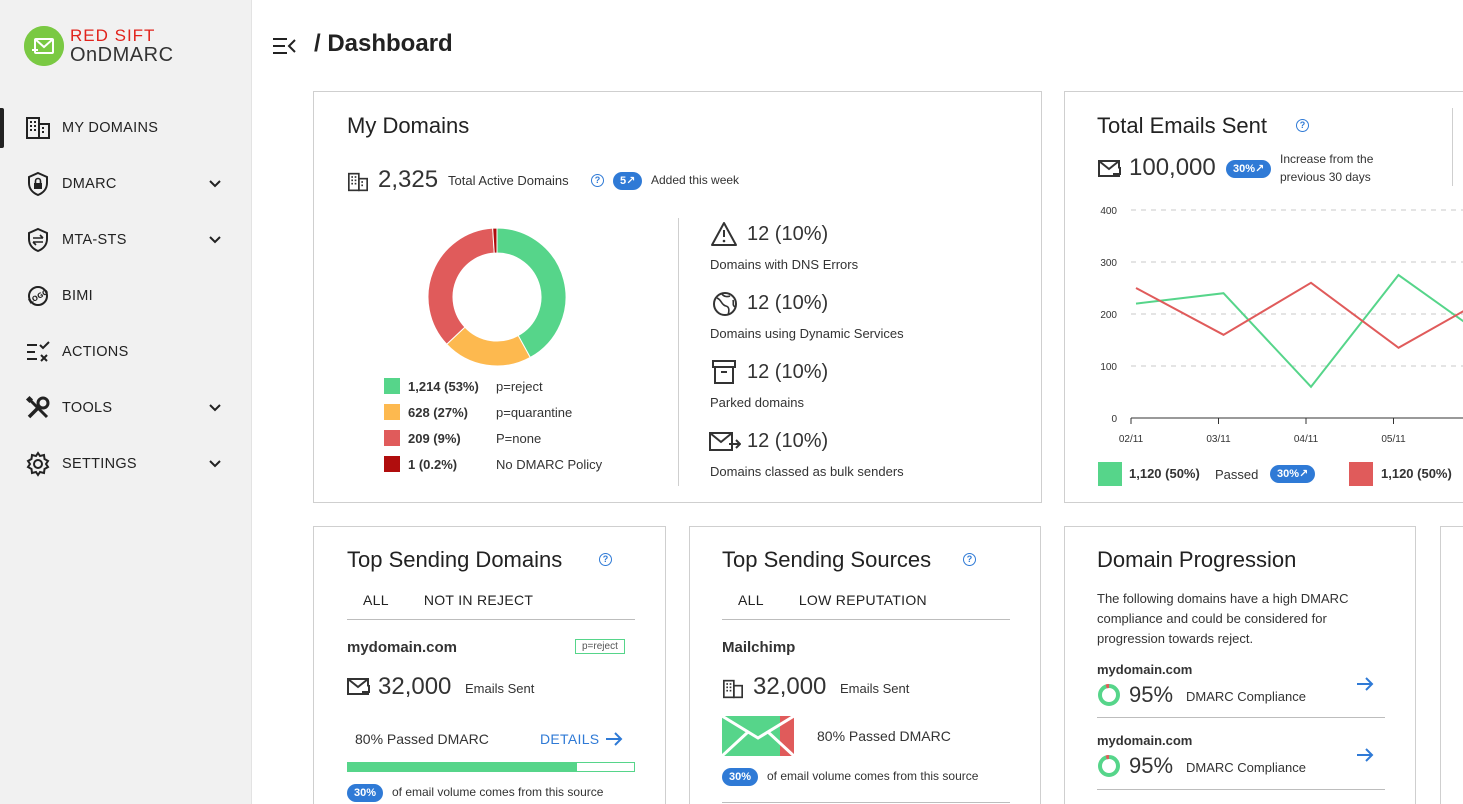  Describe the element at coordinates (95, 352) in the screenshot. I see `sidebar-item-label: ACTIONS` at that location.